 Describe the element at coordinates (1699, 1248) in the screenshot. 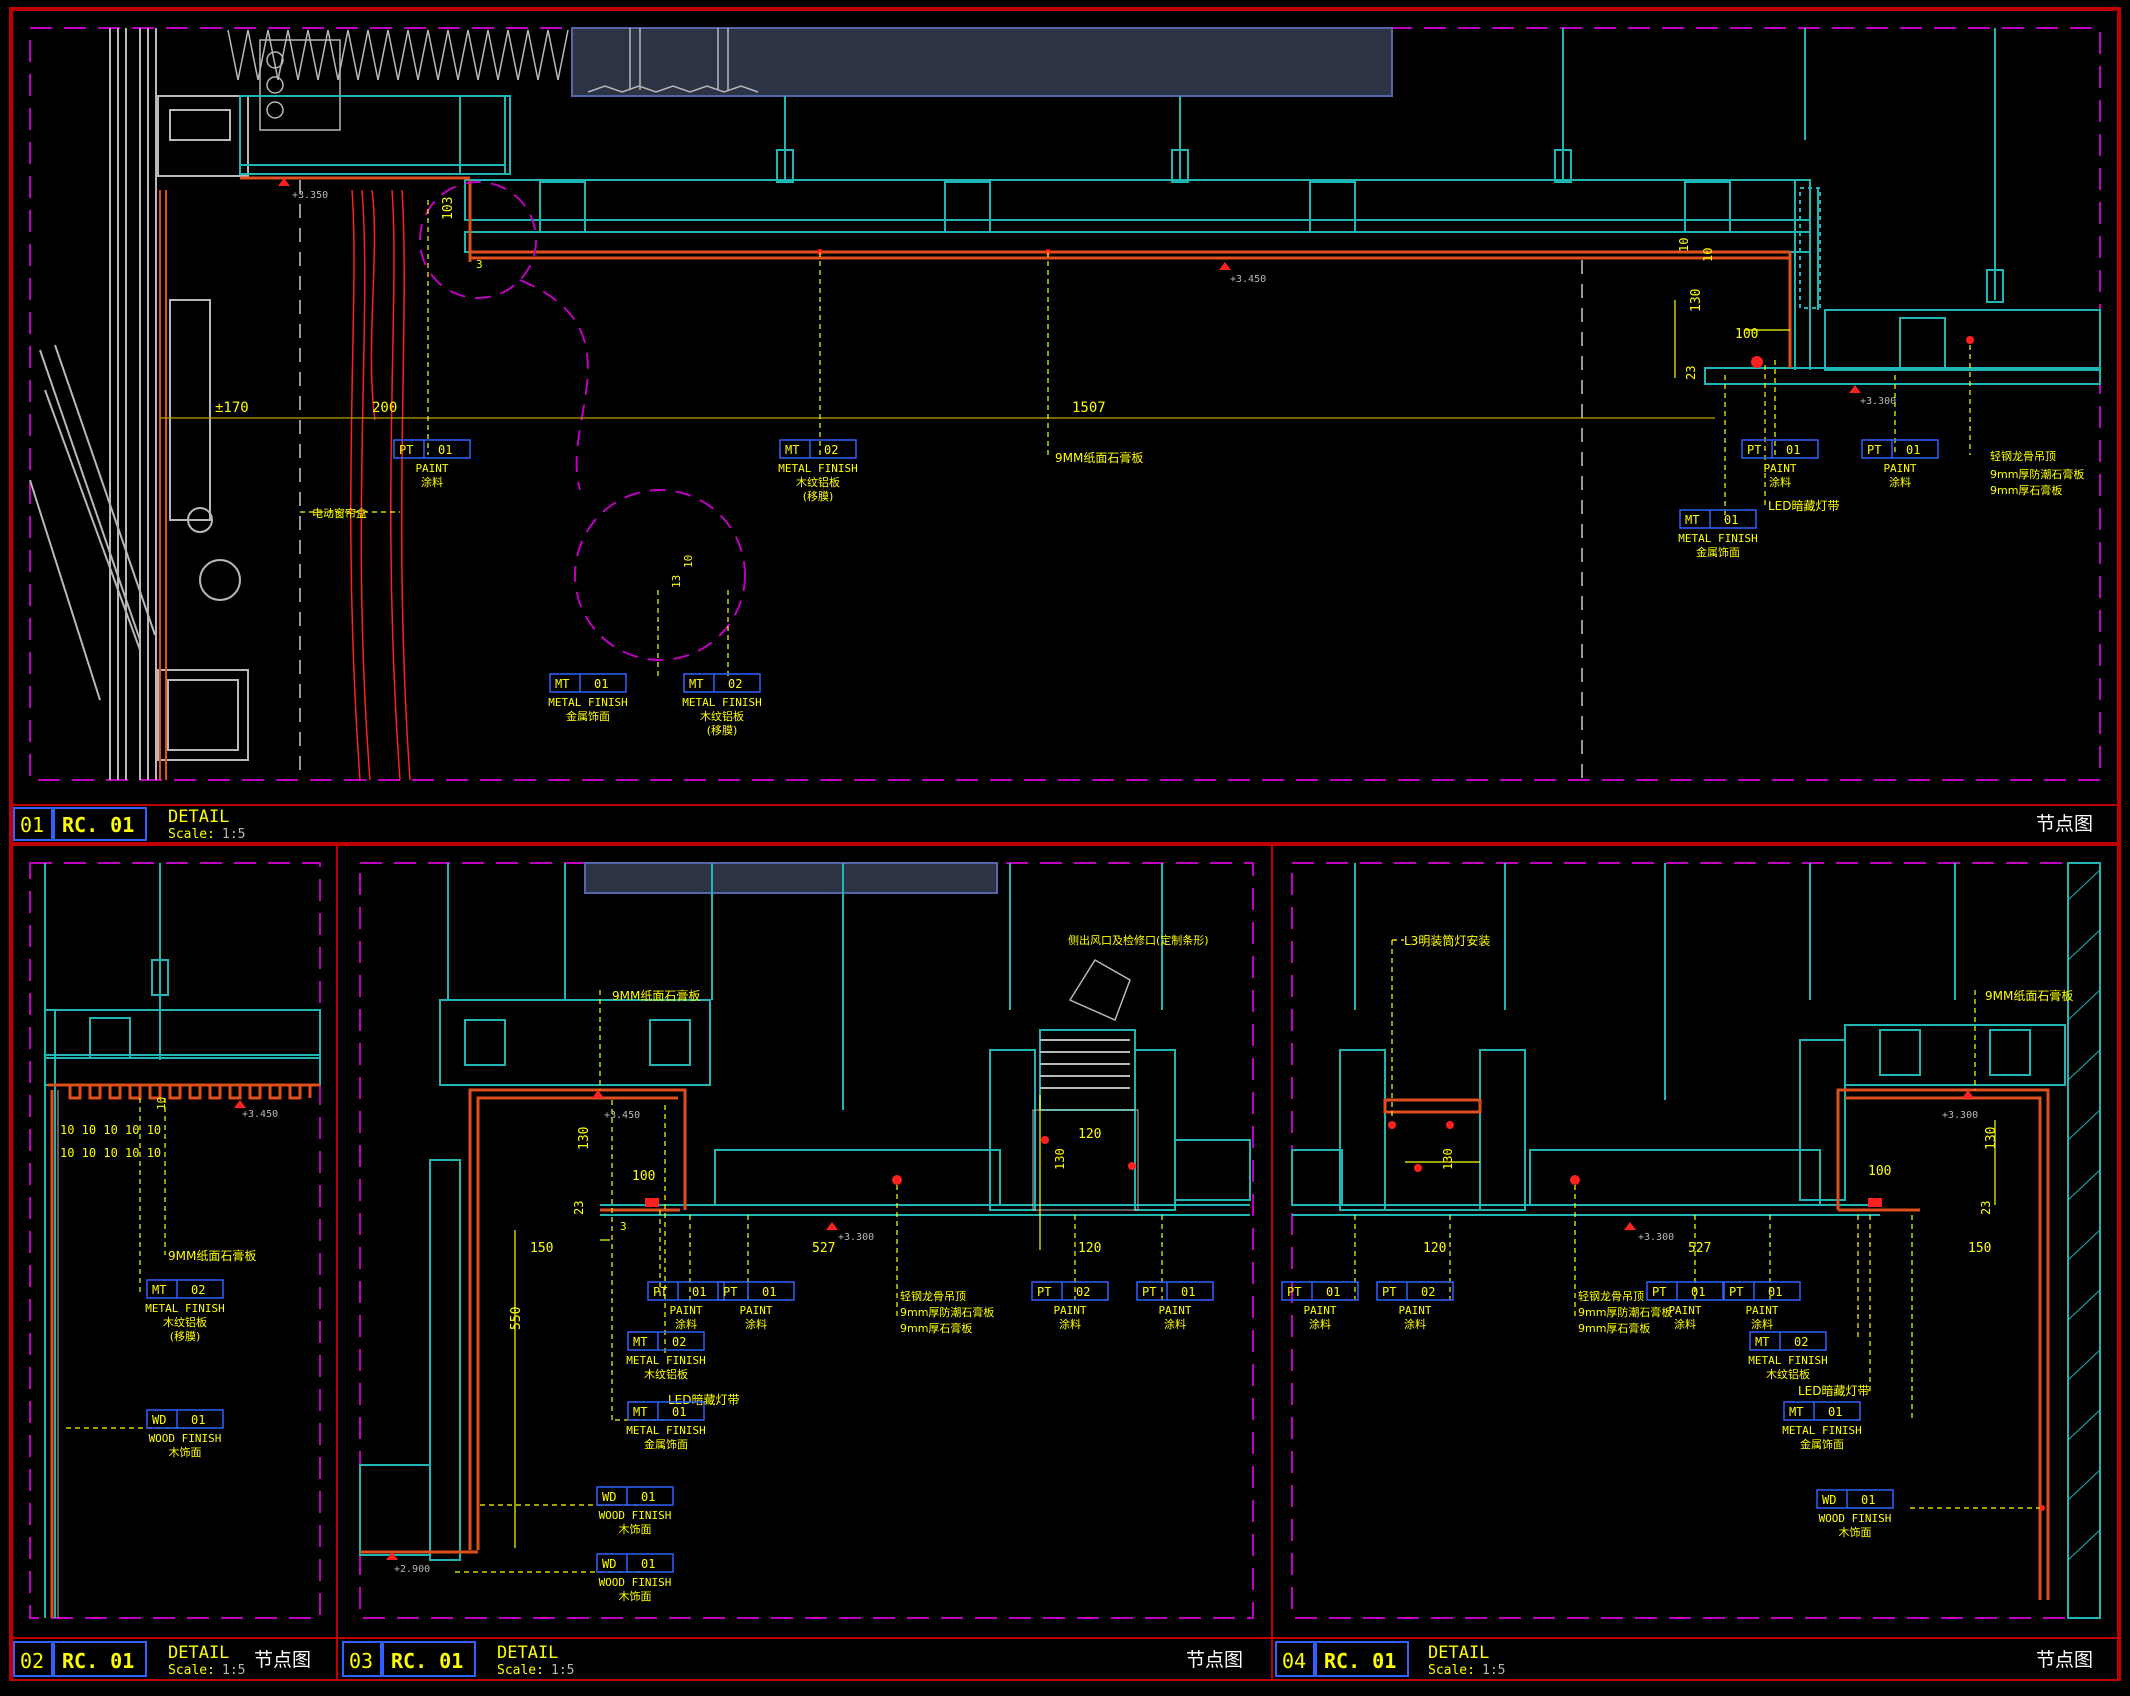

I see `d4-dim-527: 527` at that location.